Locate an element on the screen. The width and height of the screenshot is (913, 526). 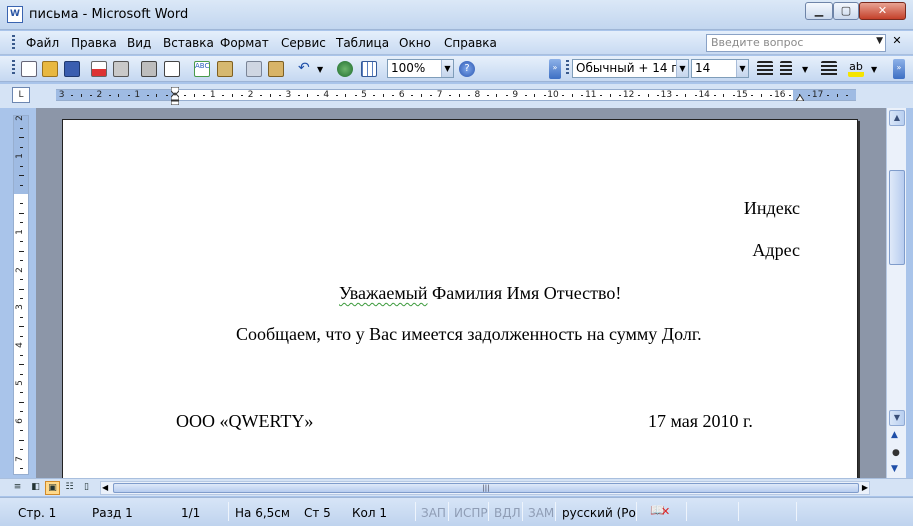
right-indent-marker is located at coordinates (800, 97).